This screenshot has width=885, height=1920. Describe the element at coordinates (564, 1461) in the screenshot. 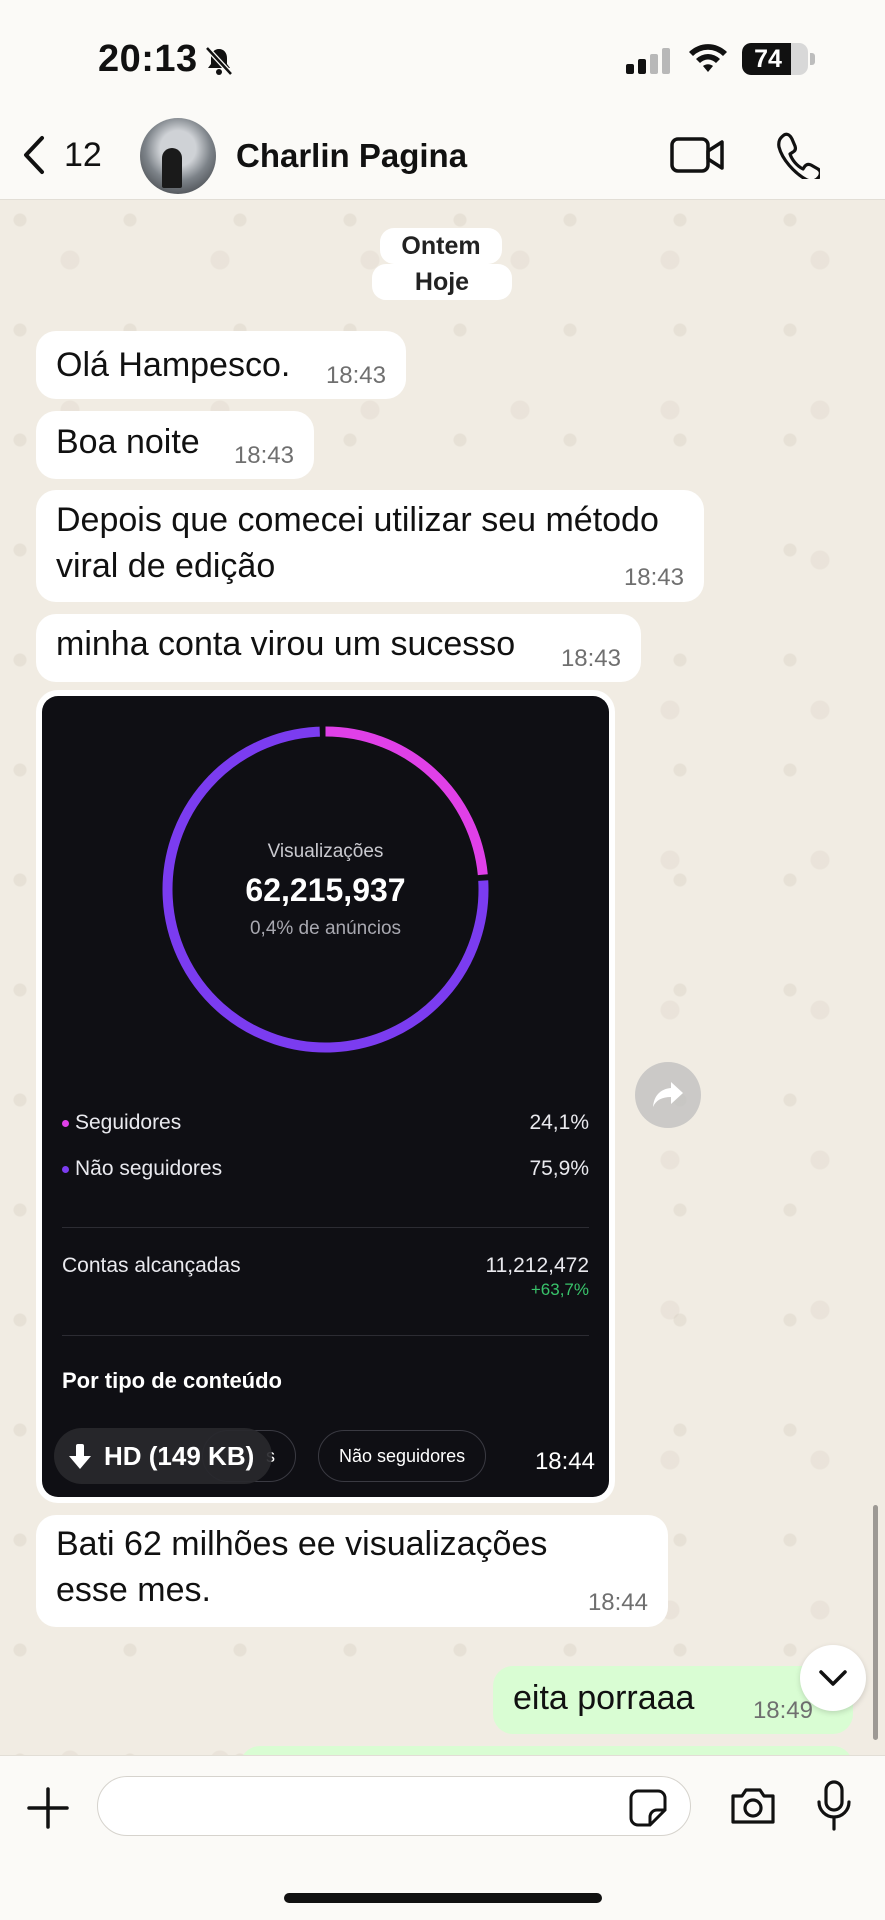

I see `media-time: 18:44` at that location.